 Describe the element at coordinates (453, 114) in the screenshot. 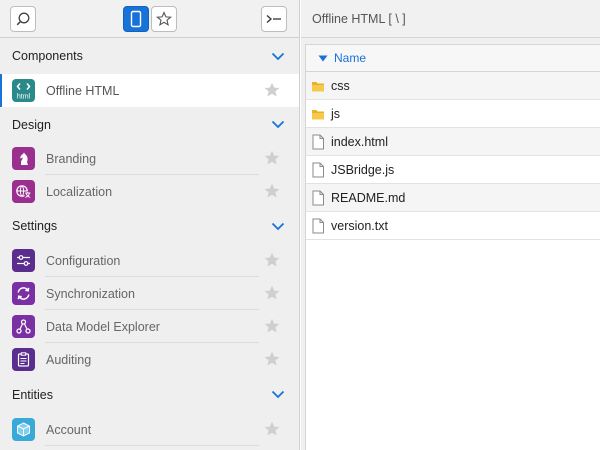

I see `file-row: js` at that location.